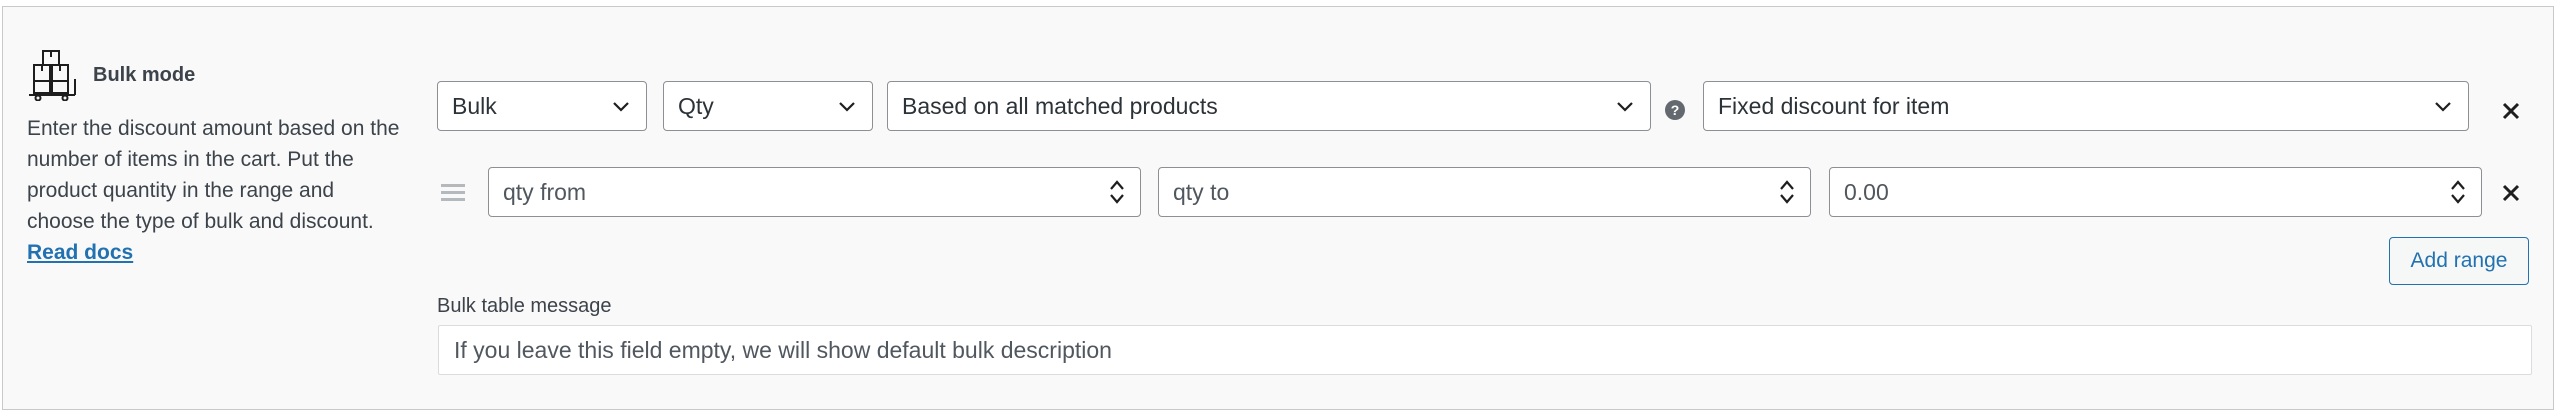 The height and width of the screenshot is (418, 2560). I want to click on section-title: Bulk mode, so click(144, 74).